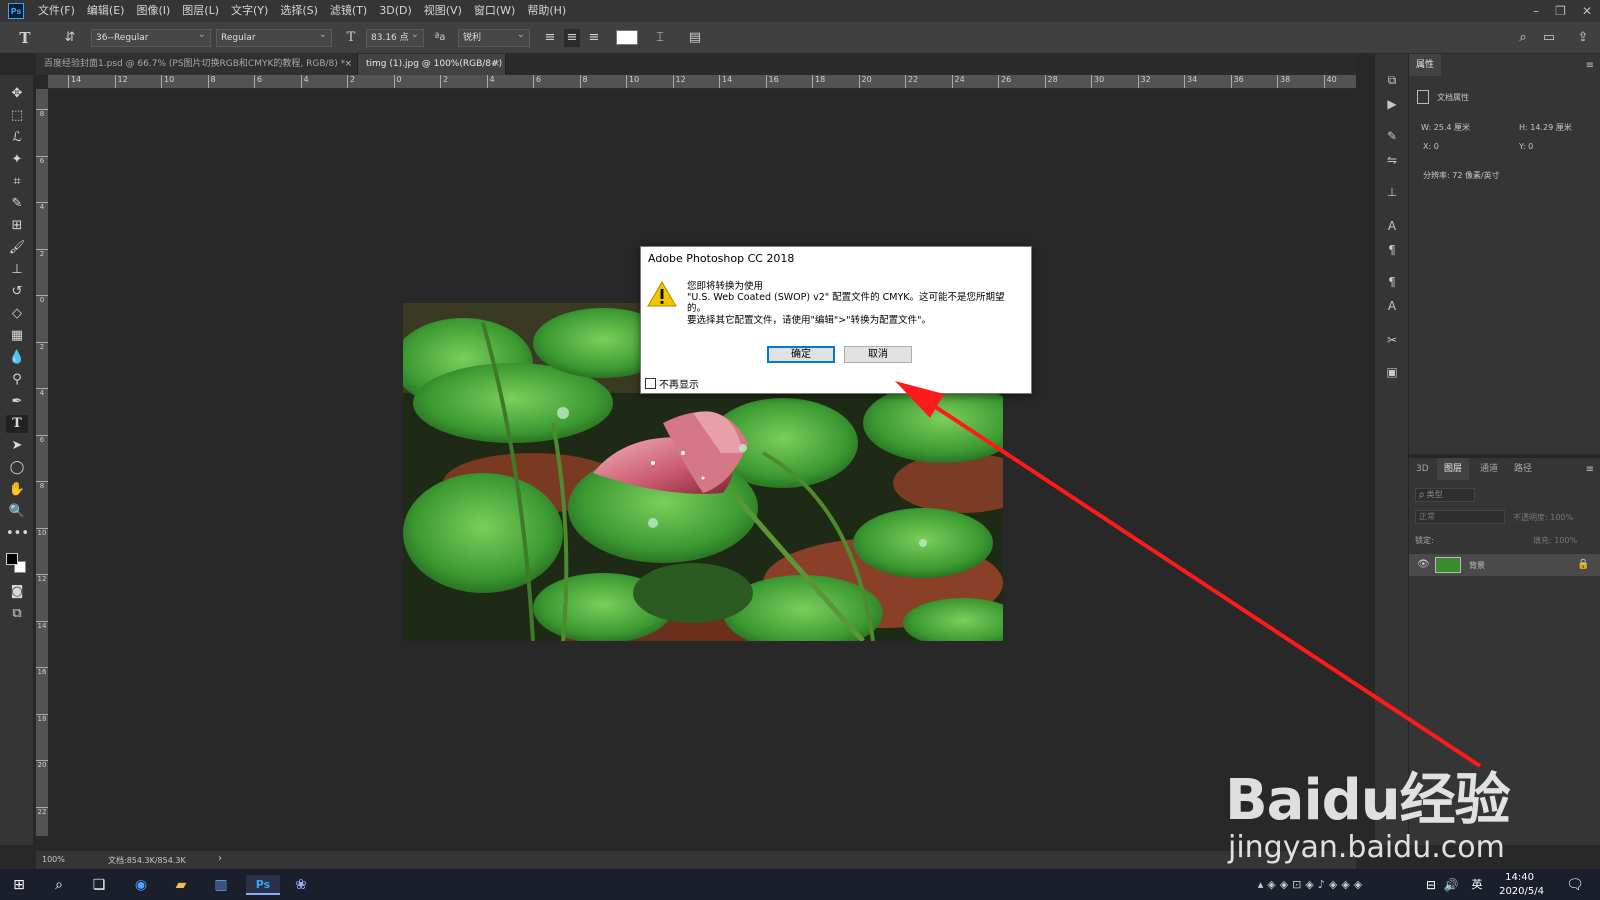 The image size is (1600, 900). I want to click on windows-start-icon: ⊞, so click(19, 885).